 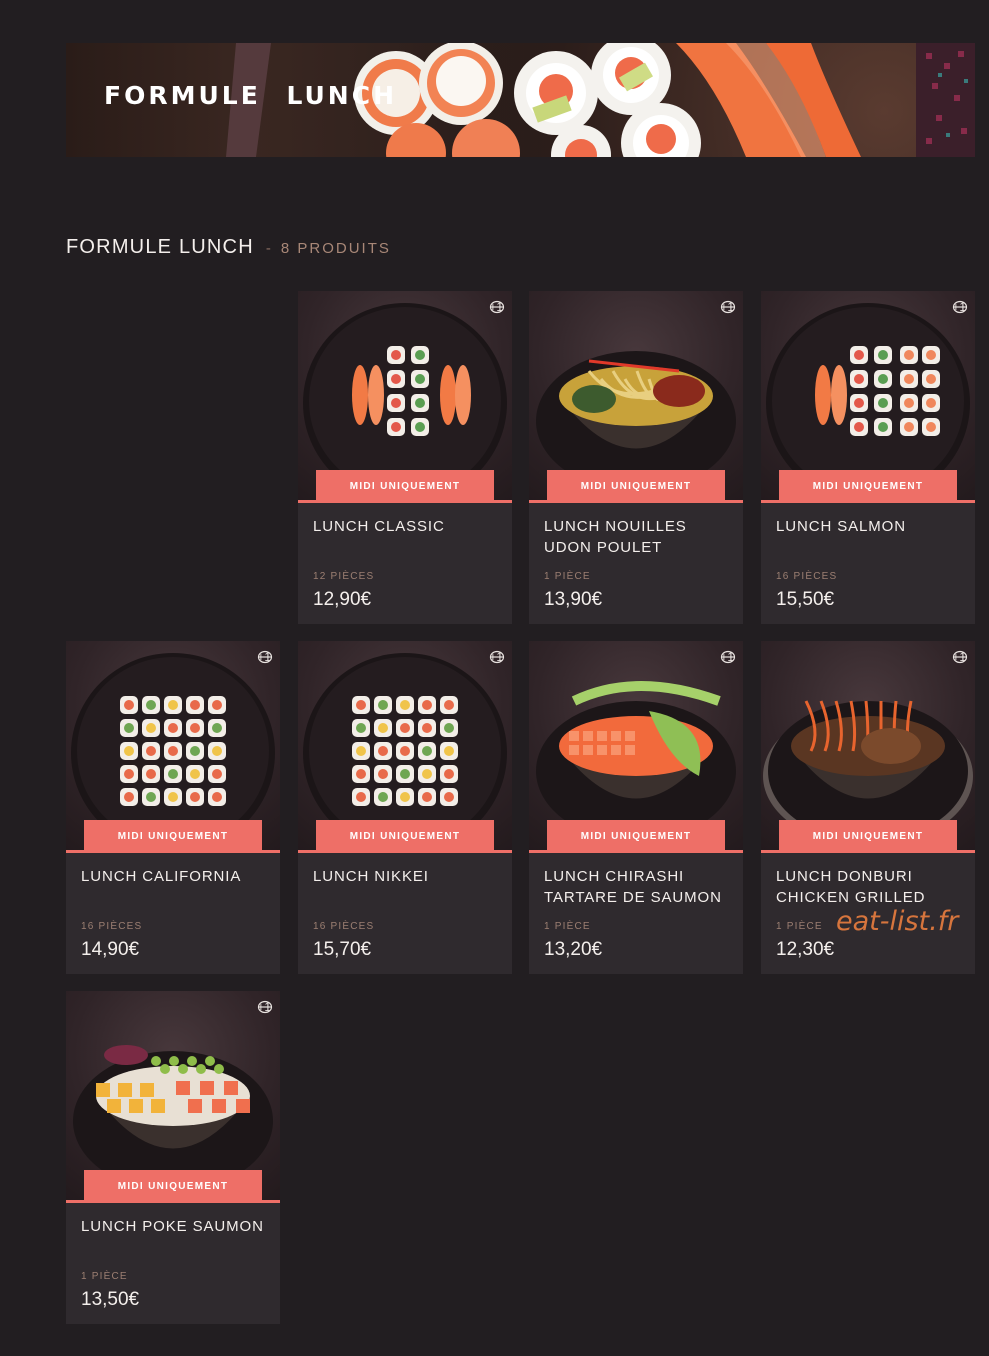 I want to click on product-name: LUNCH DONBURI CHICKEN GRILLED, so click(x=871, y=887).